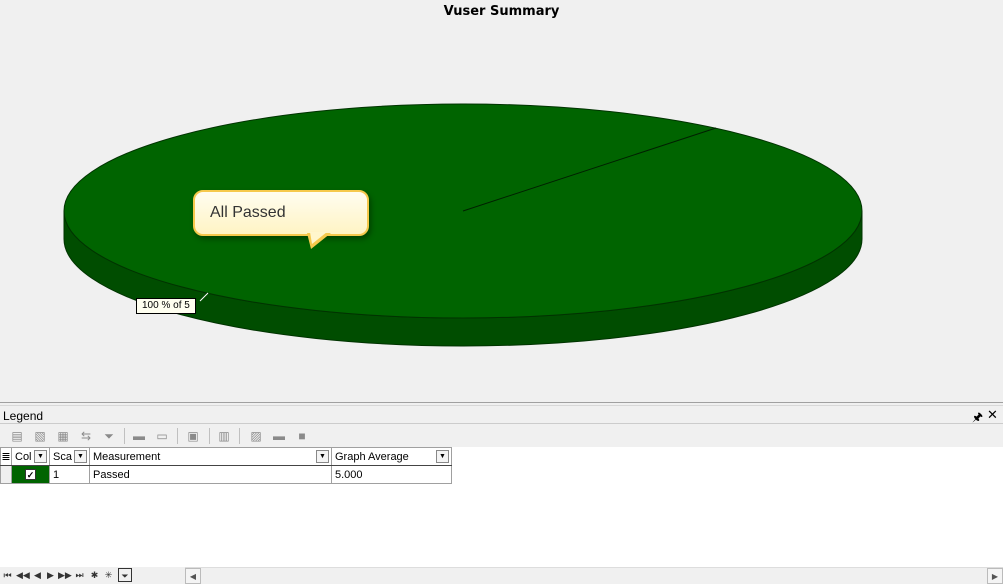 The width and height of the screenshot is (1003, 584). I want to click on group-icon: ■, so click(302, 436).